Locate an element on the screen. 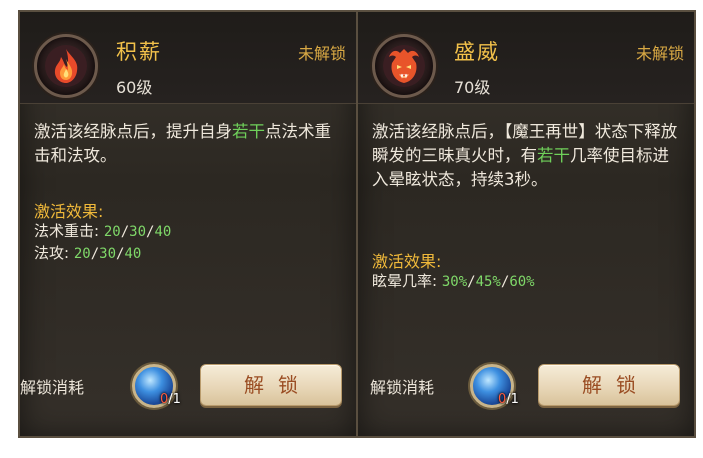  effect-line-crit: 法术重击: 20/30/40 is located at coordinates (103, 231).